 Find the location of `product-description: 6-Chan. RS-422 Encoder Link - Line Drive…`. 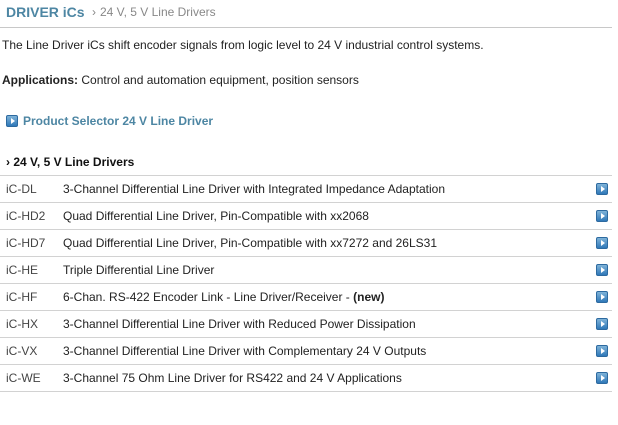

product-description: 6-Chan. RS-422 Encoder Link - Line Drive… is located at coordinates (223, 297).